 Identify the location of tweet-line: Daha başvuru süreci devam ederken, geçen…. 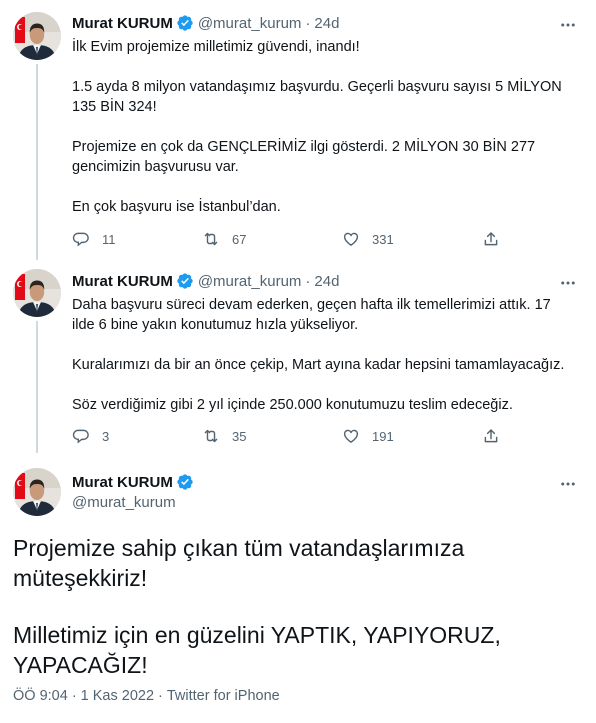
(311, 305).